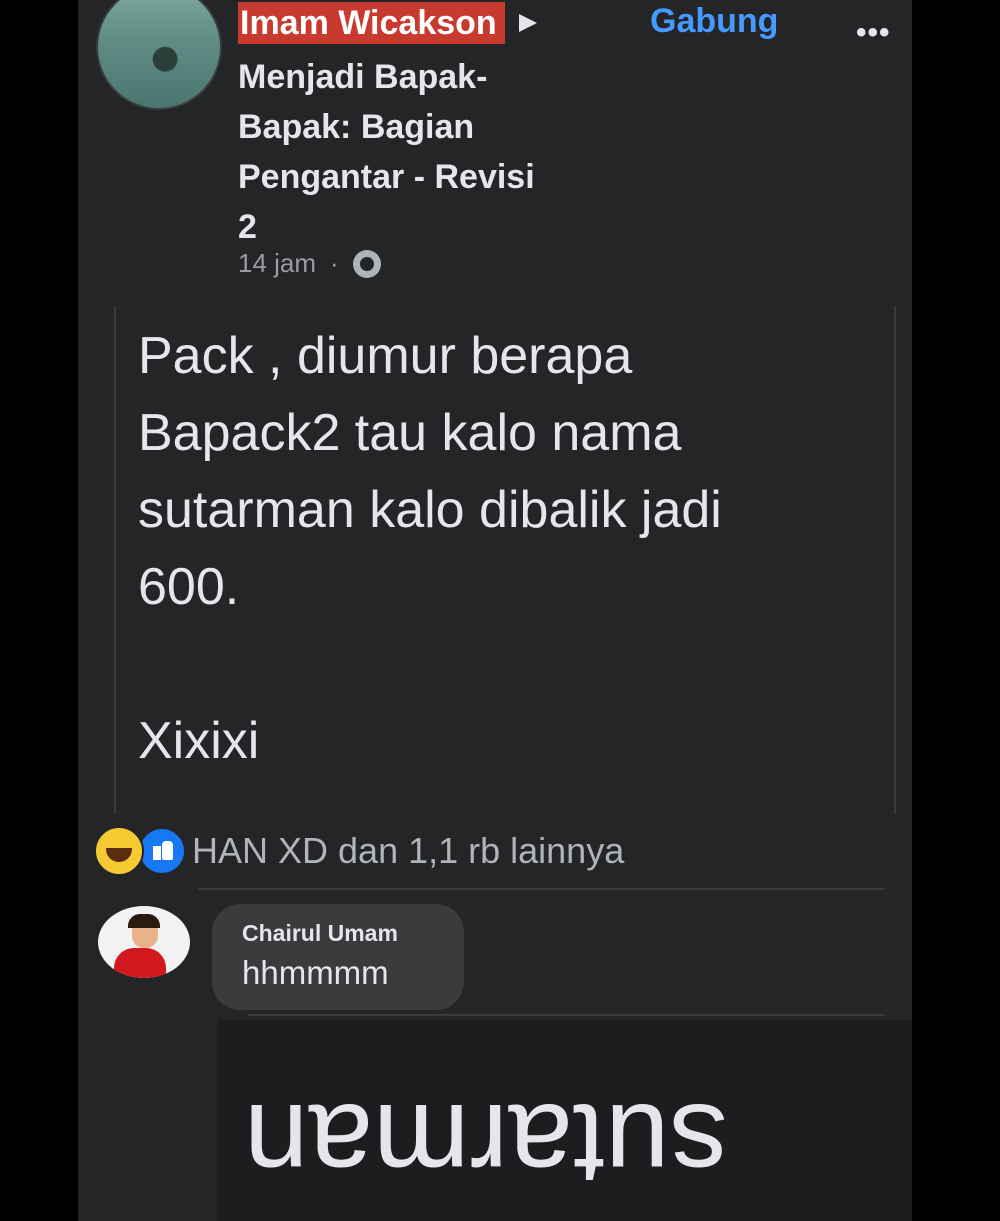  What do you see at coordinates (486, 1145) in the screenshot?
I see `upside-down-text: sutarman` at bounding box center [486, 1145].